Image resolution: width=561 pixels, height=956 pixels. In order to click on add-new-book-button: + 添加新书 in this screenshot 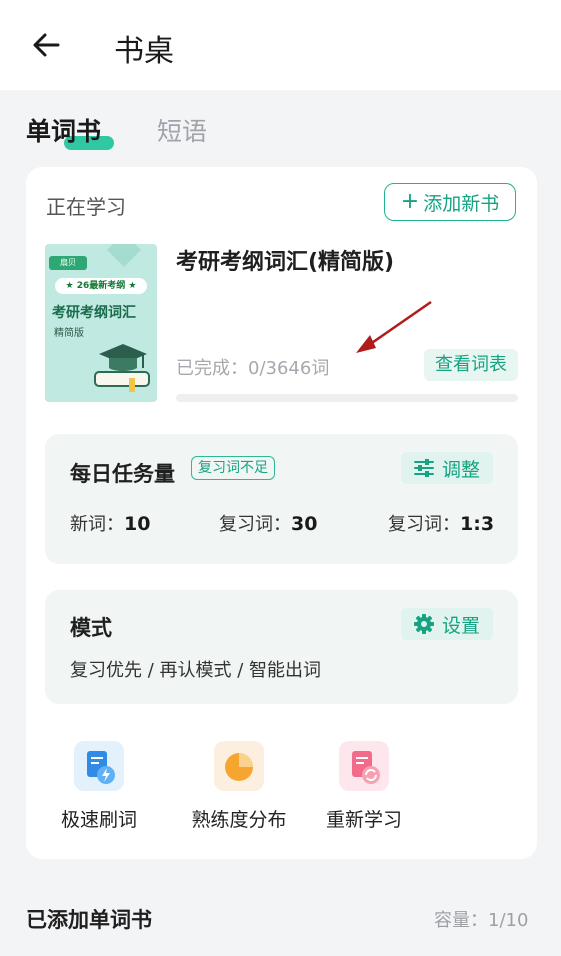, I will do `click(450, 202)`.